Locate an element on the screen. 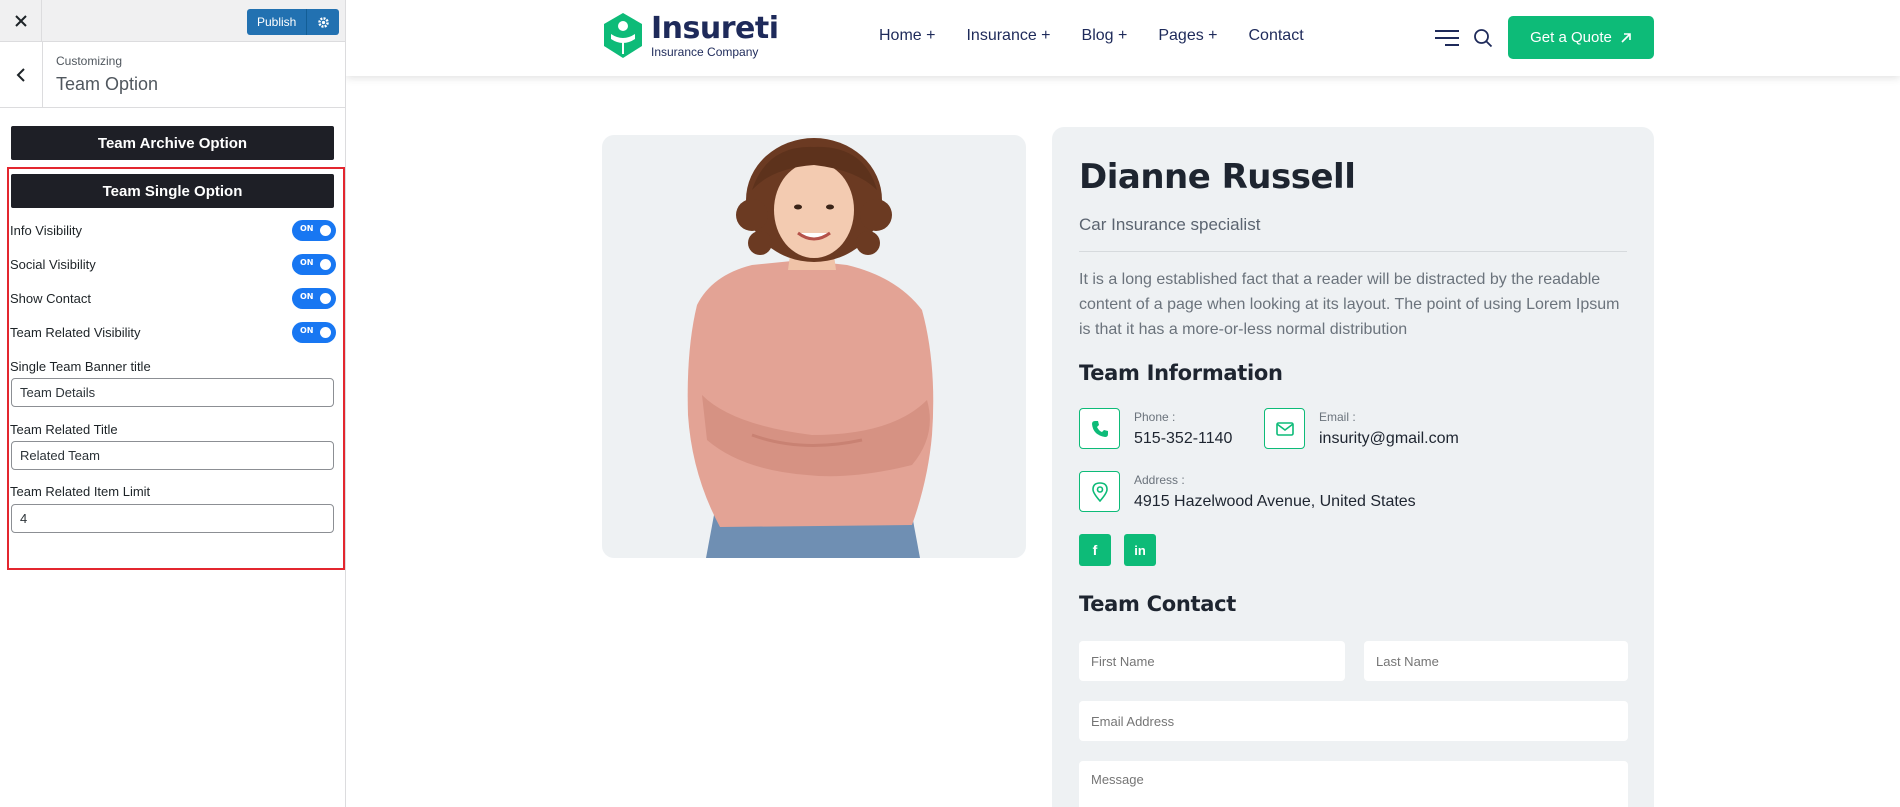  publish-group: Publish is located at coordinates (293, 22).